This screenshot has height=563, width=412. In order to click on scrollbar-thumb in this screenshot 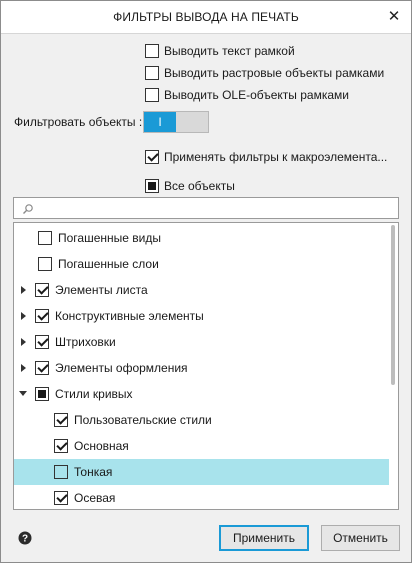, I will do `click(393, 305)`.